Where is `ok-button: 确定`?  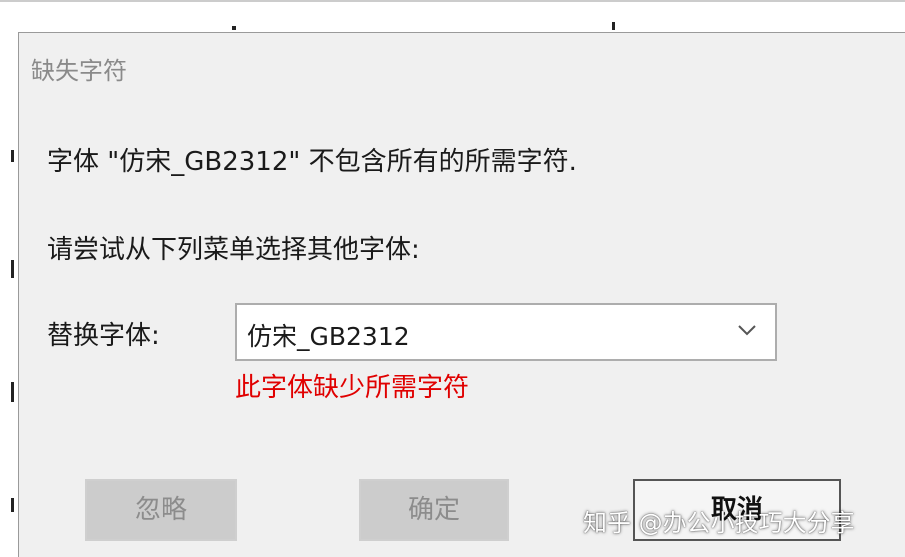 ok-button: 确定 is located at coordinates (434, 510).